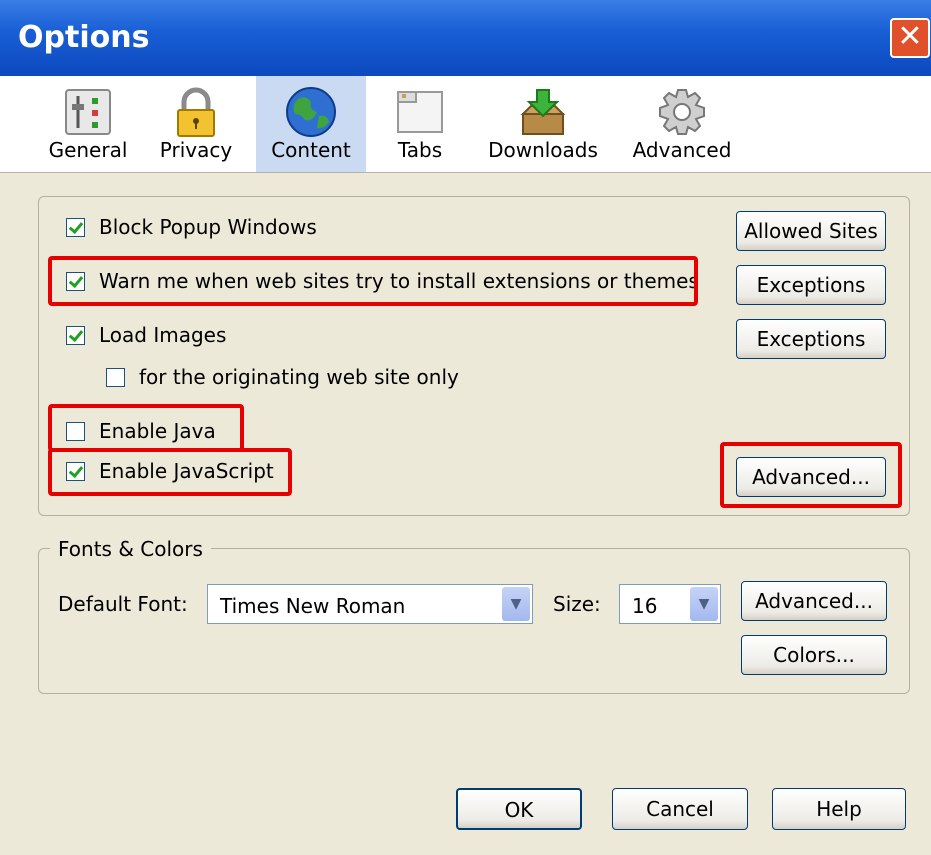  Describe the element at coordinates (543, 150) in the screenshot. I see `tab-downloads-label: Downloads` at that location.